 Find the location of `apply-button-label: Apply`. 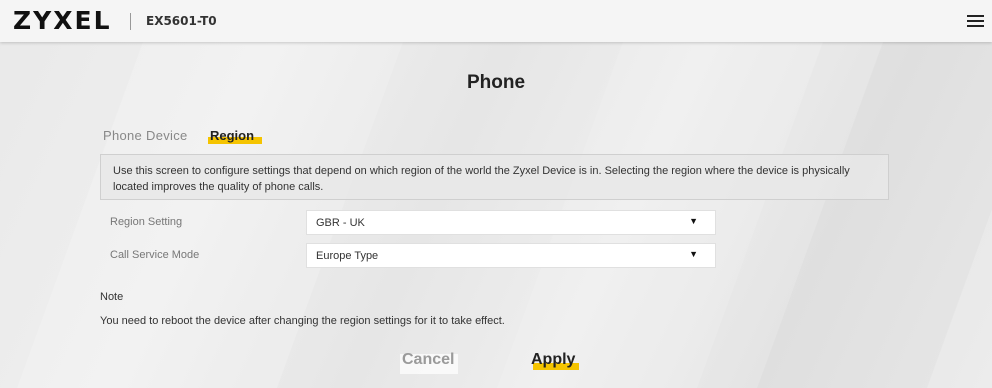

apply-button-label: Apply is located at coordinates (553, 359).